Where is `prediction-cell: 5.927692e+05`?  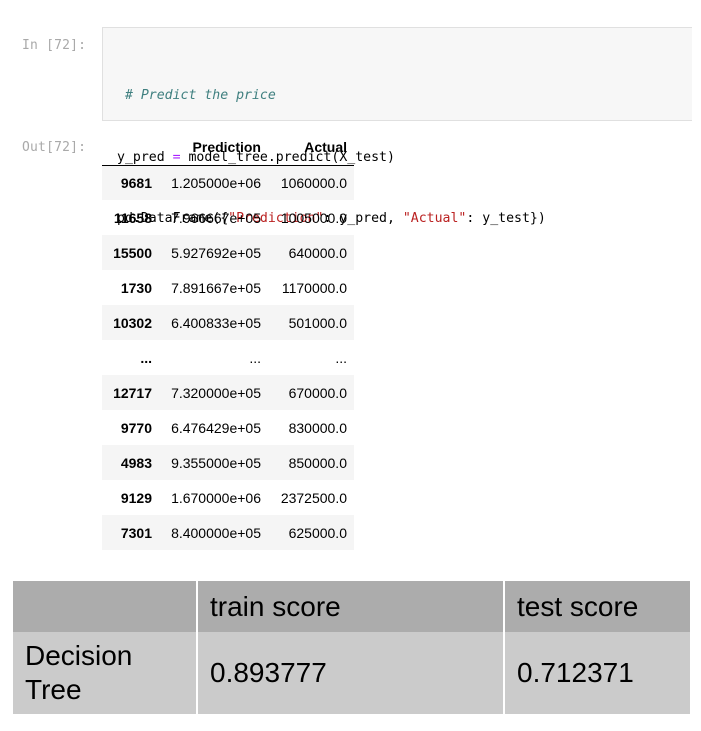
prediction-cell: 5.927692e+05 is located at coordinates (216, 252).